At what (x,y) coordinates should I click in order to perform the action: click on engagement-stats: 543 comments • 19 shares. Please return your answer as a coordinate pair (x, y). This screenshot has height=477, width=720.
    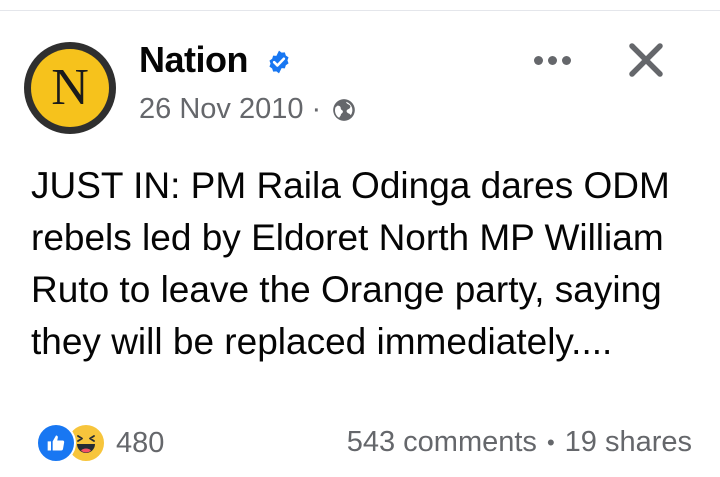
    Looking at the image, I should click on (519, 442).